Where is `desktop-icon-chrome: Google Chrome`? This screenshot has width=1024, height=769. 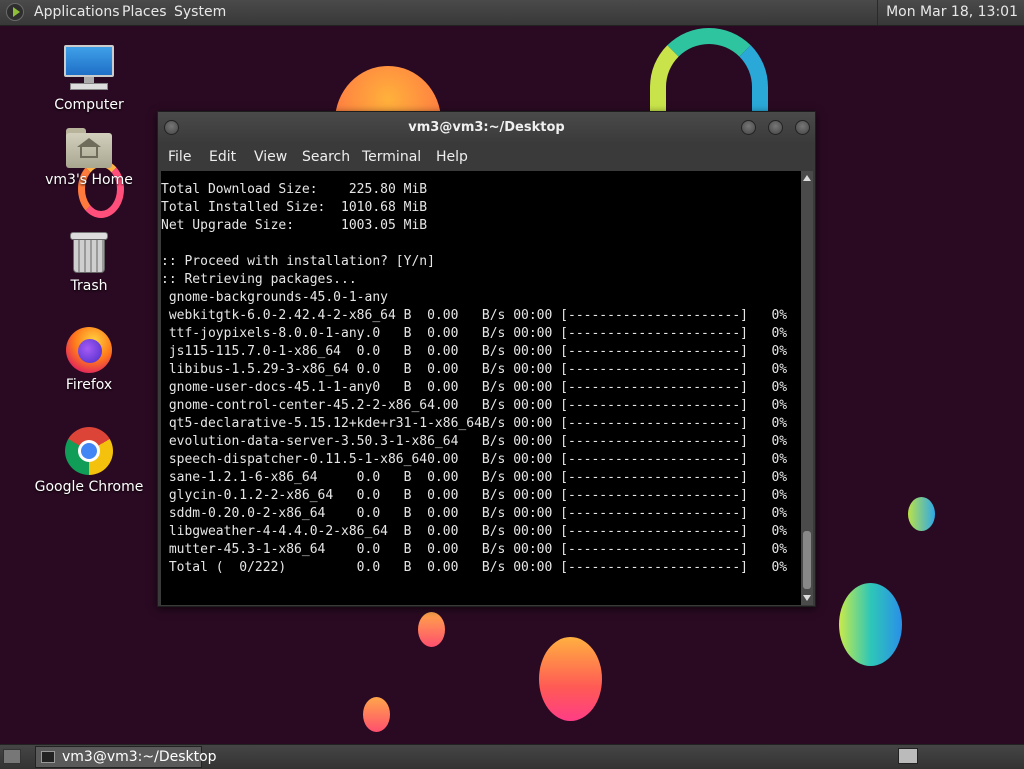
desktop-icon-chrome: Google Chrome is located at coordinates (89, 461).